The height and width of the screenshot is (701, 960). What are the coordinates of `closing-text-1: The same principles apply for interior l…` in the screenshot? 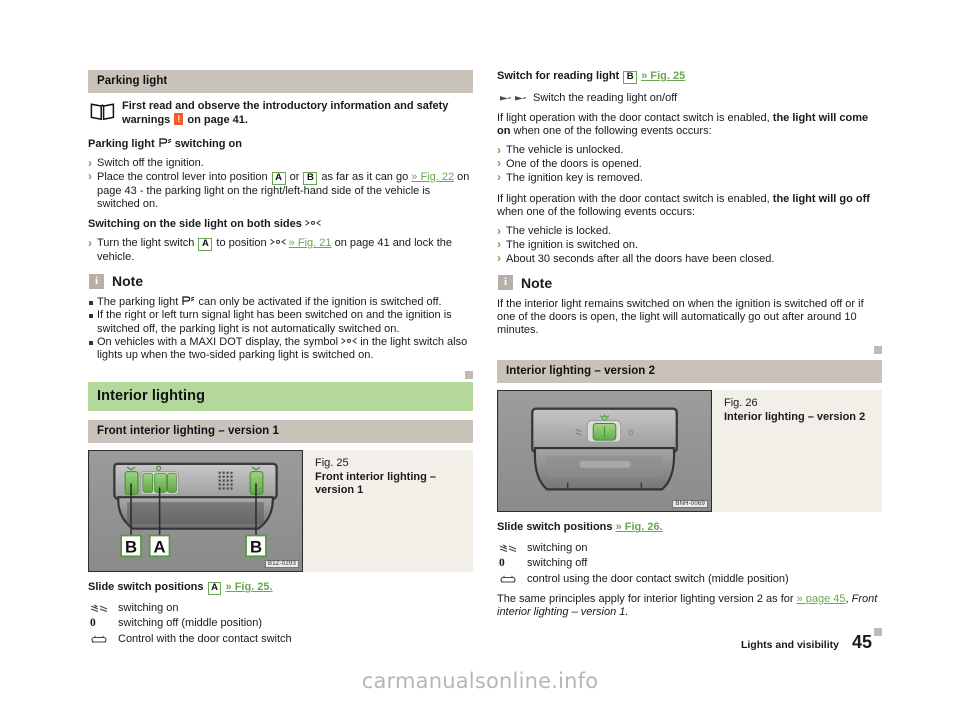 It's located at (645, 598).